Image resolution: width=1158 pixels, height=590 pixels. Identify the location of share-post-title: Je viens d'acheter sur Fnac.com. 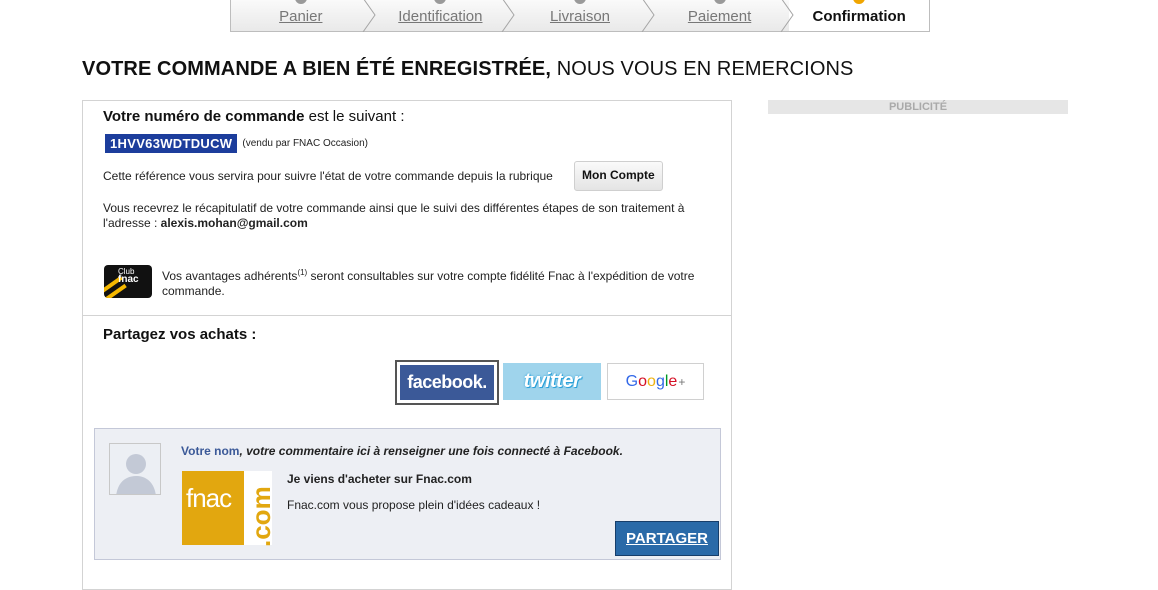
(379, 479).